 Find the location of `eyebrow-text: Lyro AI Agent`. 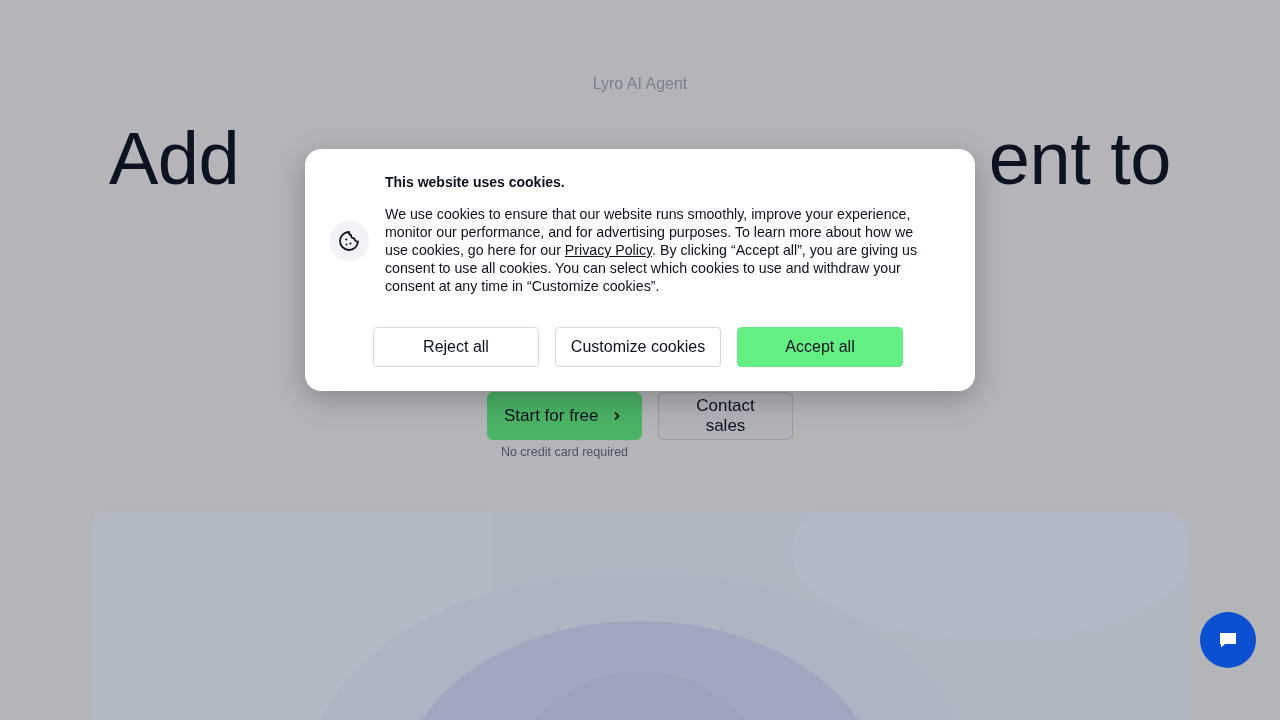

eyebrow-text: Lyro AI Agent is located at coordinates (640, 84).